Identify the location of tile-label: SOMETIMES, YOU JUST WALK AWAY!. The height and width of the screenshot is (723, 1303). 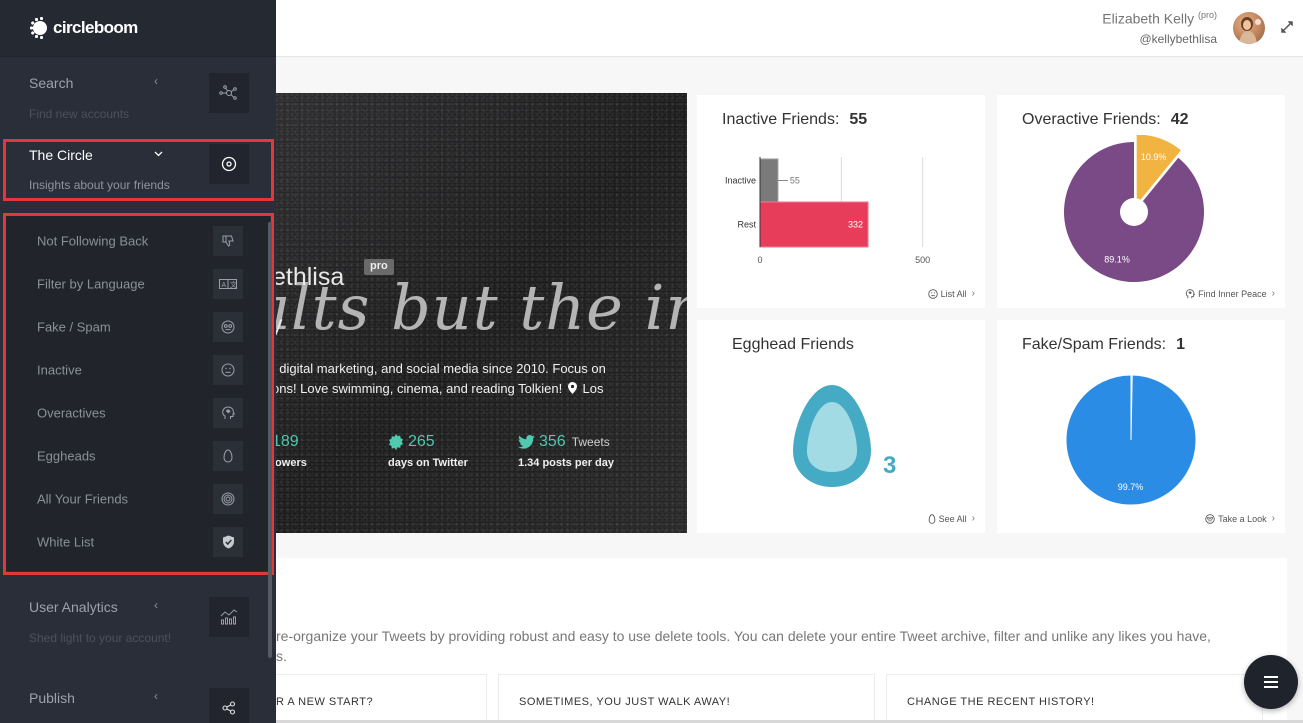
(625, 702).